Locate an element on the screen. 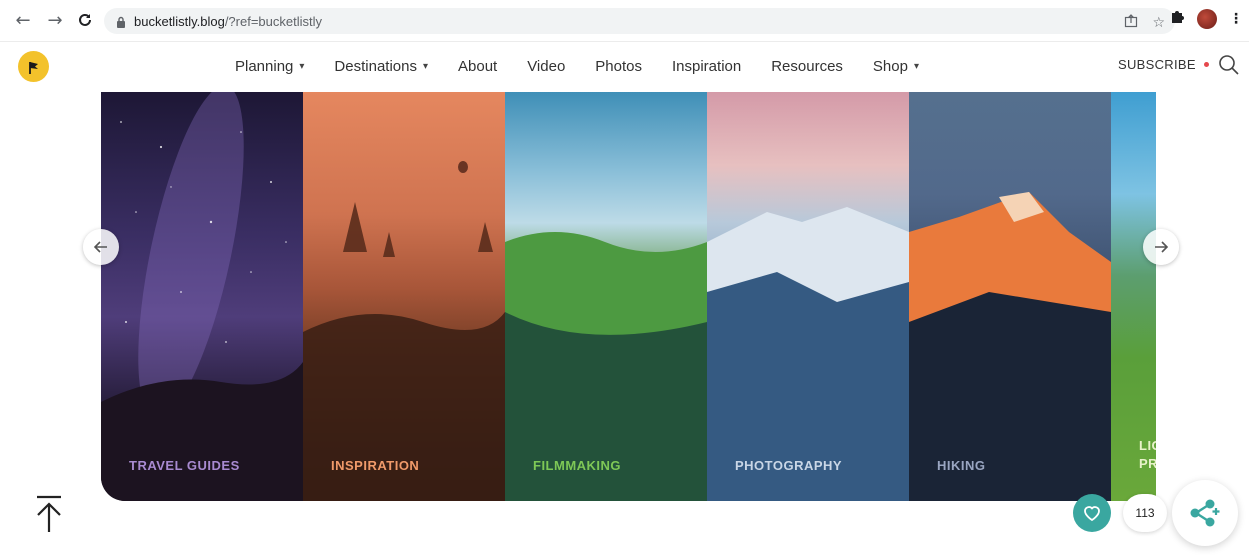  nav-planning: Planning ▾ is located at coordinates (269, 66).